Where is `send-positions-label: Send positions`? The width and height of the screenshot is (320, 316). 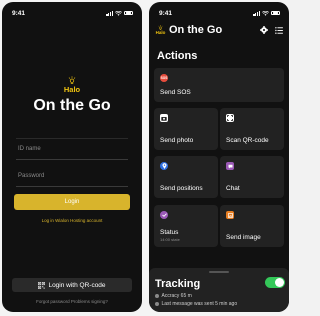
send-positions-label: Send positions is located at coordinates (181, 188).